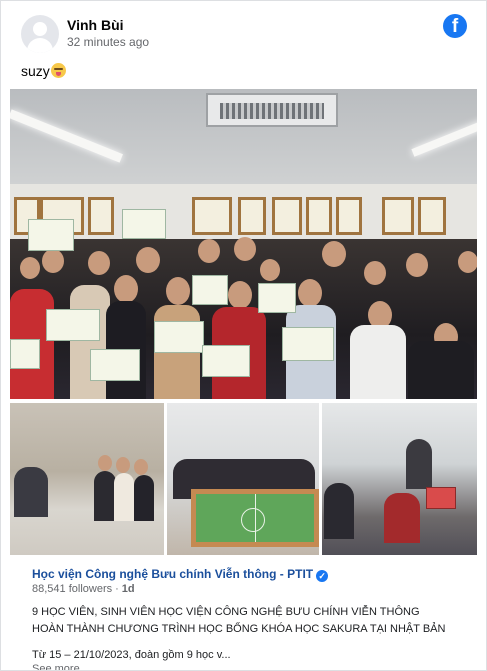  Describe the element at coordinates (455, 26) in the screenshot. I see `facebook-logo-icon: f` at that location.